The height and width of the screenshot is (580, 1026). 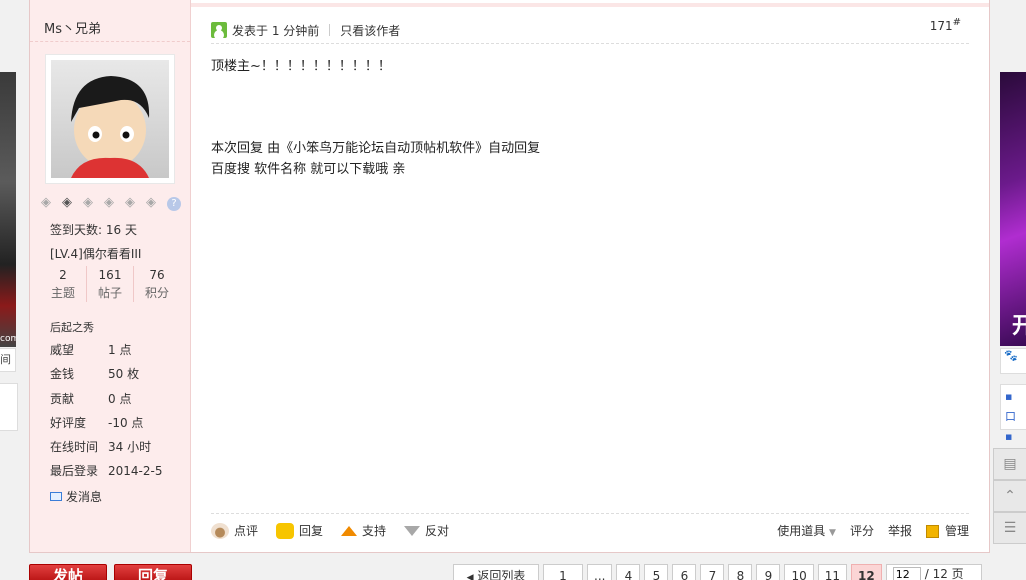 What do you see at coordinates (308, 169) in the screenshot?
I see `post-text-line: 百度搜 软件名称 就可以下载哦 亲` at bounding box center [308, 169].